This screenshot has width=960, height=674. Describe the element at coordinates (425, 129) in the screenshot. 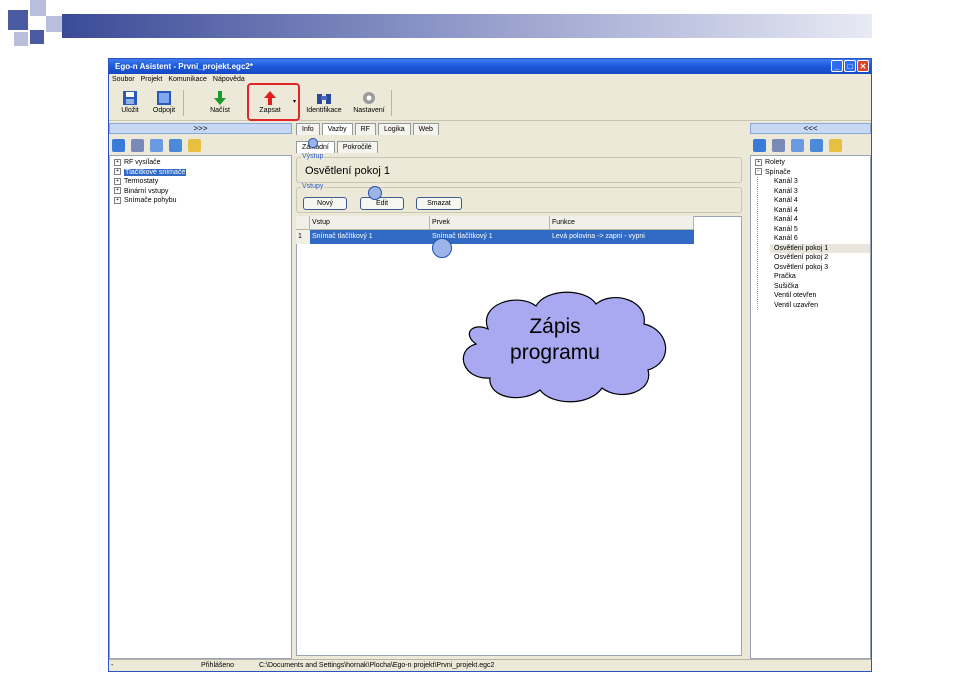

I see `tab-web: Web` at that location.